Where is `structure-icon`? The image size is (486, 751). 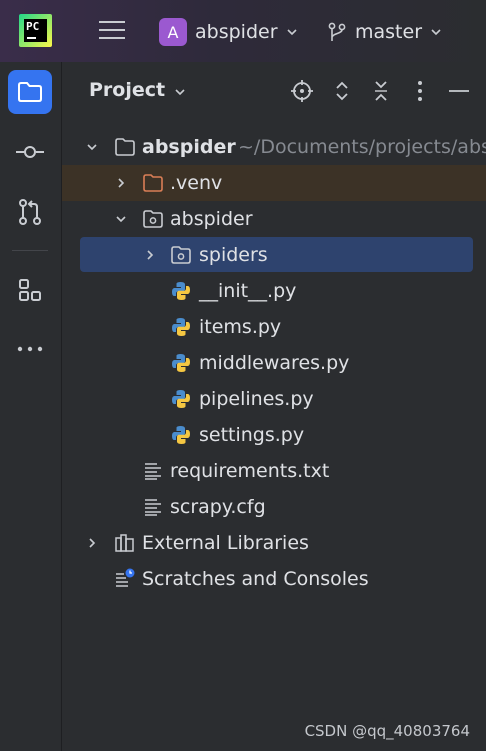
structure-icon is located at coordinates (30, 290).